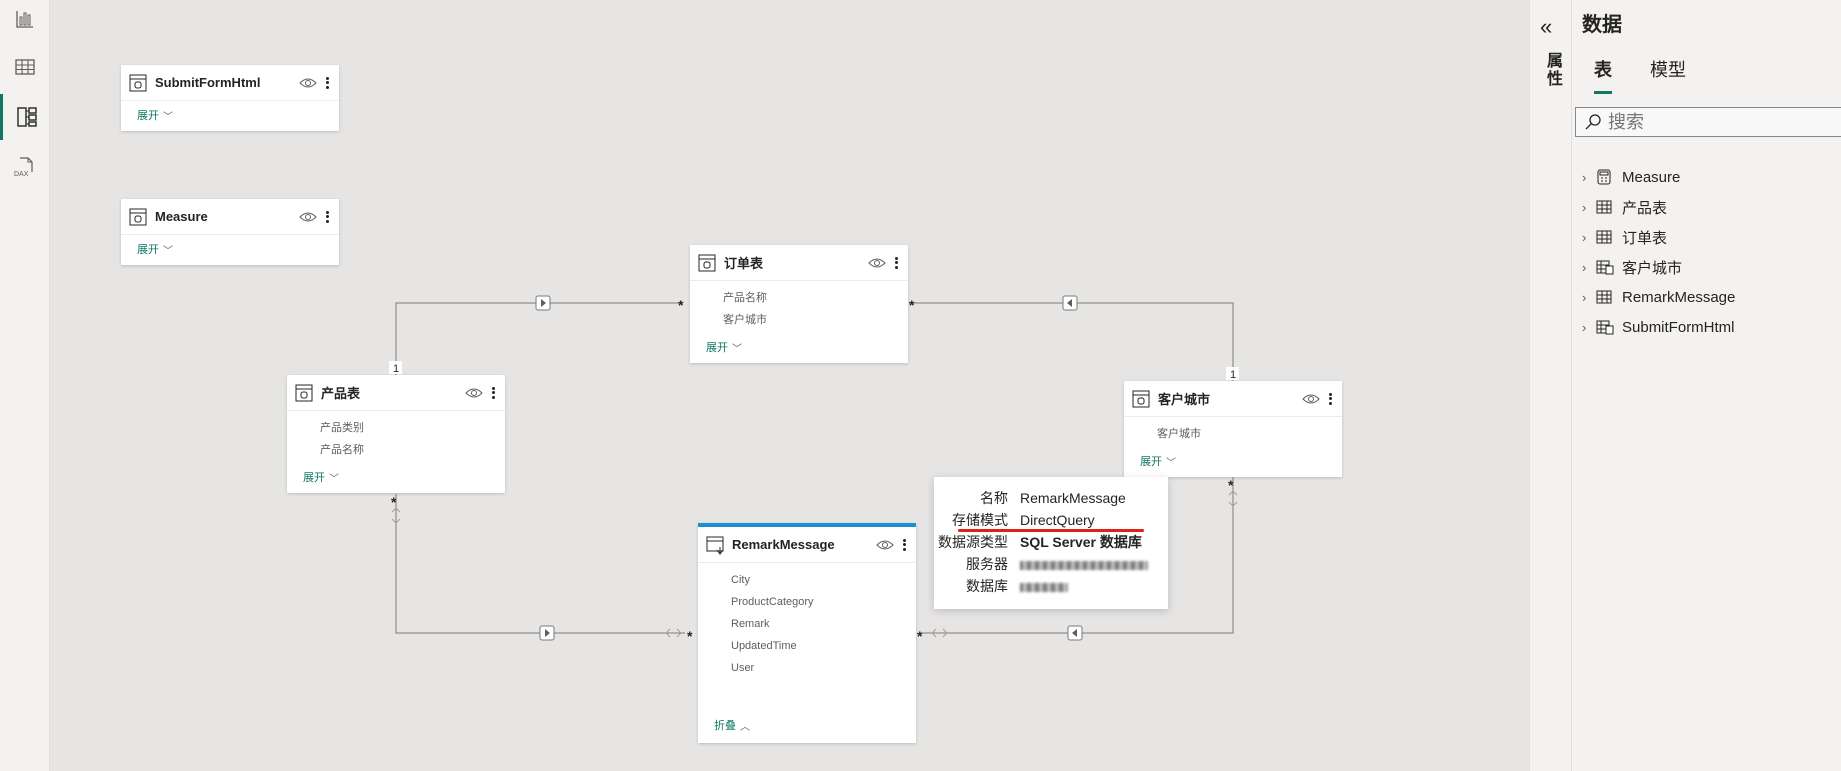 The width and height of the screenshot is (1841, 771). Describe the element at coordinates (1084, 565) in the screenshot. I see `redacted-server` at that location.